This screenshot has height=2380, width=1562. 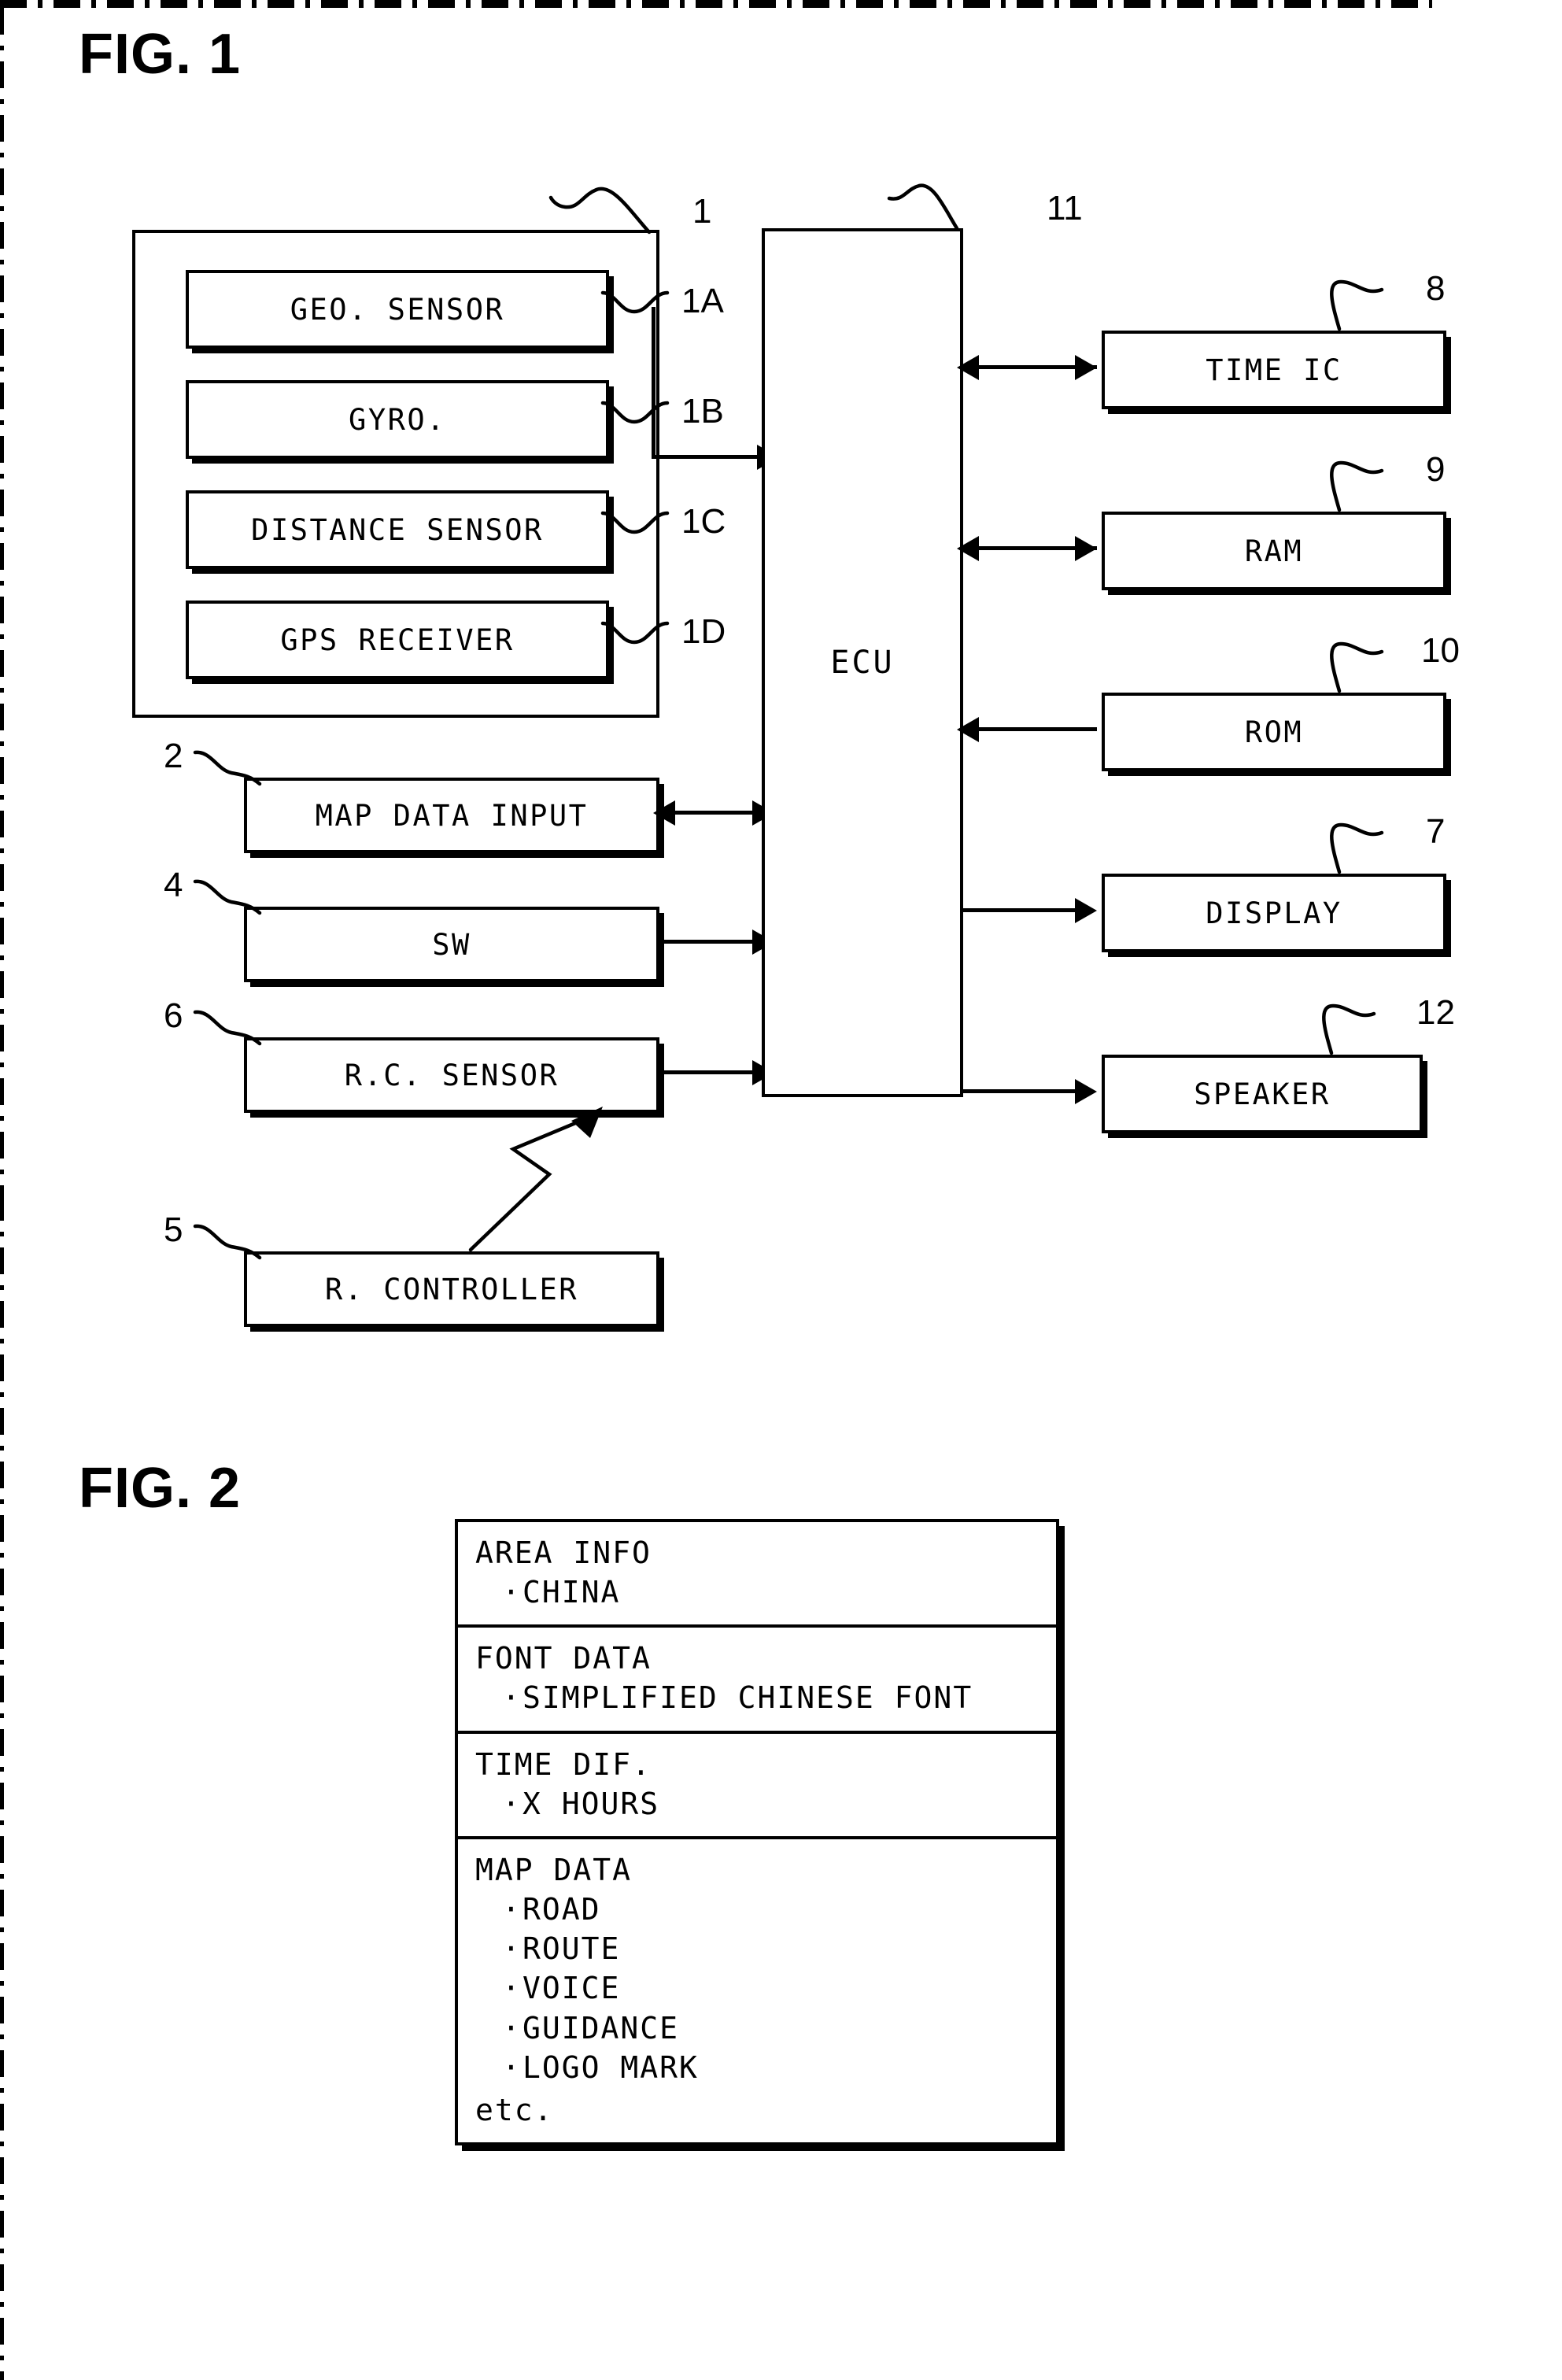 I want to click on fig2-item-simplified-chinese-font: ·SIMPLIFIED CHINESE FONT, so click(x=766, y=1697).